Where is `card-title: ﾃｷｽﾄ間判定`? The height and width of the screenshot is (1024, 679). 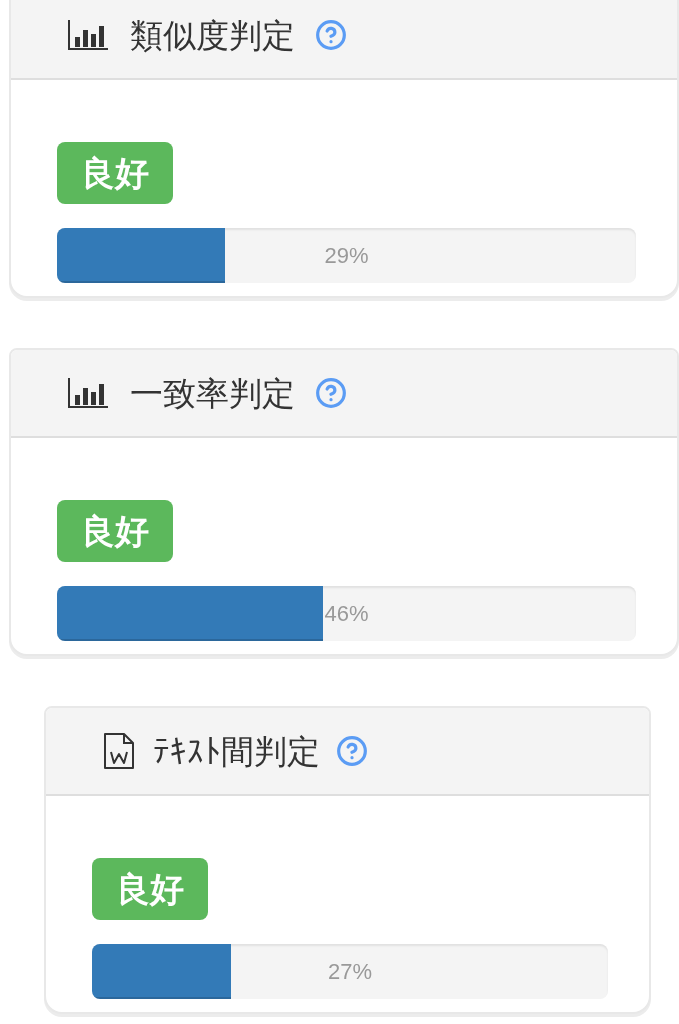 card-title: ﾃｷｽﾄ間判定 is located at coordinates (236, 751).